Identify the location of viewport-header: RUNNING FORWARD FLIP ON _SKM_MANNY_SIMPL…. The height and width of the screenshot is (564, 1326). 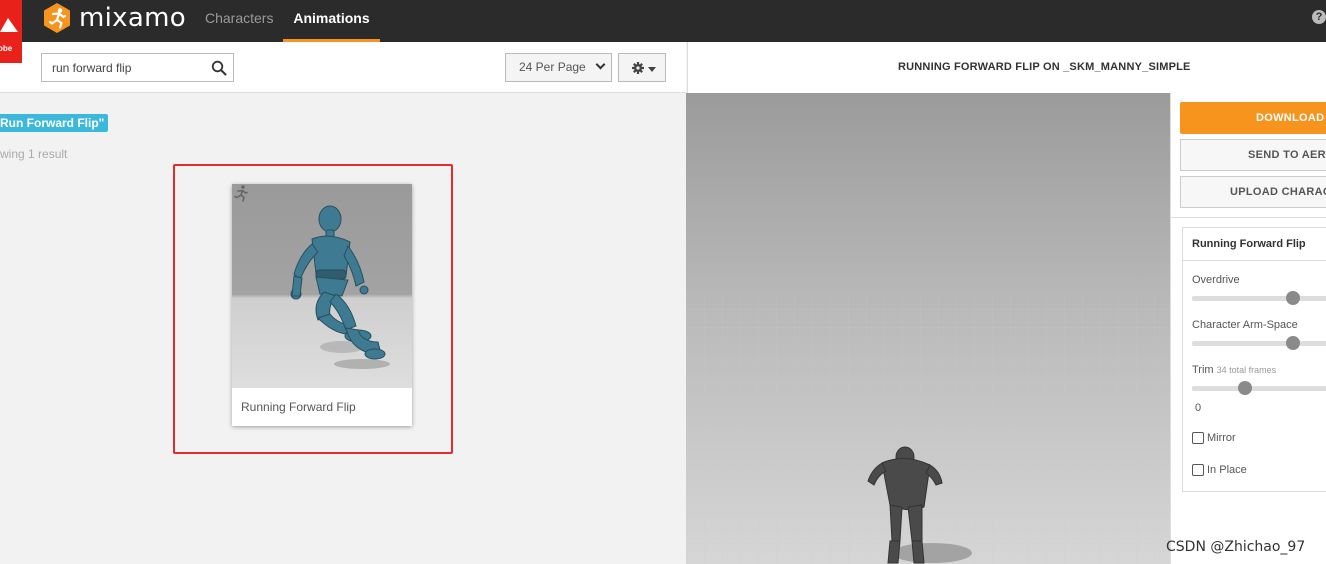
(1006, 67).